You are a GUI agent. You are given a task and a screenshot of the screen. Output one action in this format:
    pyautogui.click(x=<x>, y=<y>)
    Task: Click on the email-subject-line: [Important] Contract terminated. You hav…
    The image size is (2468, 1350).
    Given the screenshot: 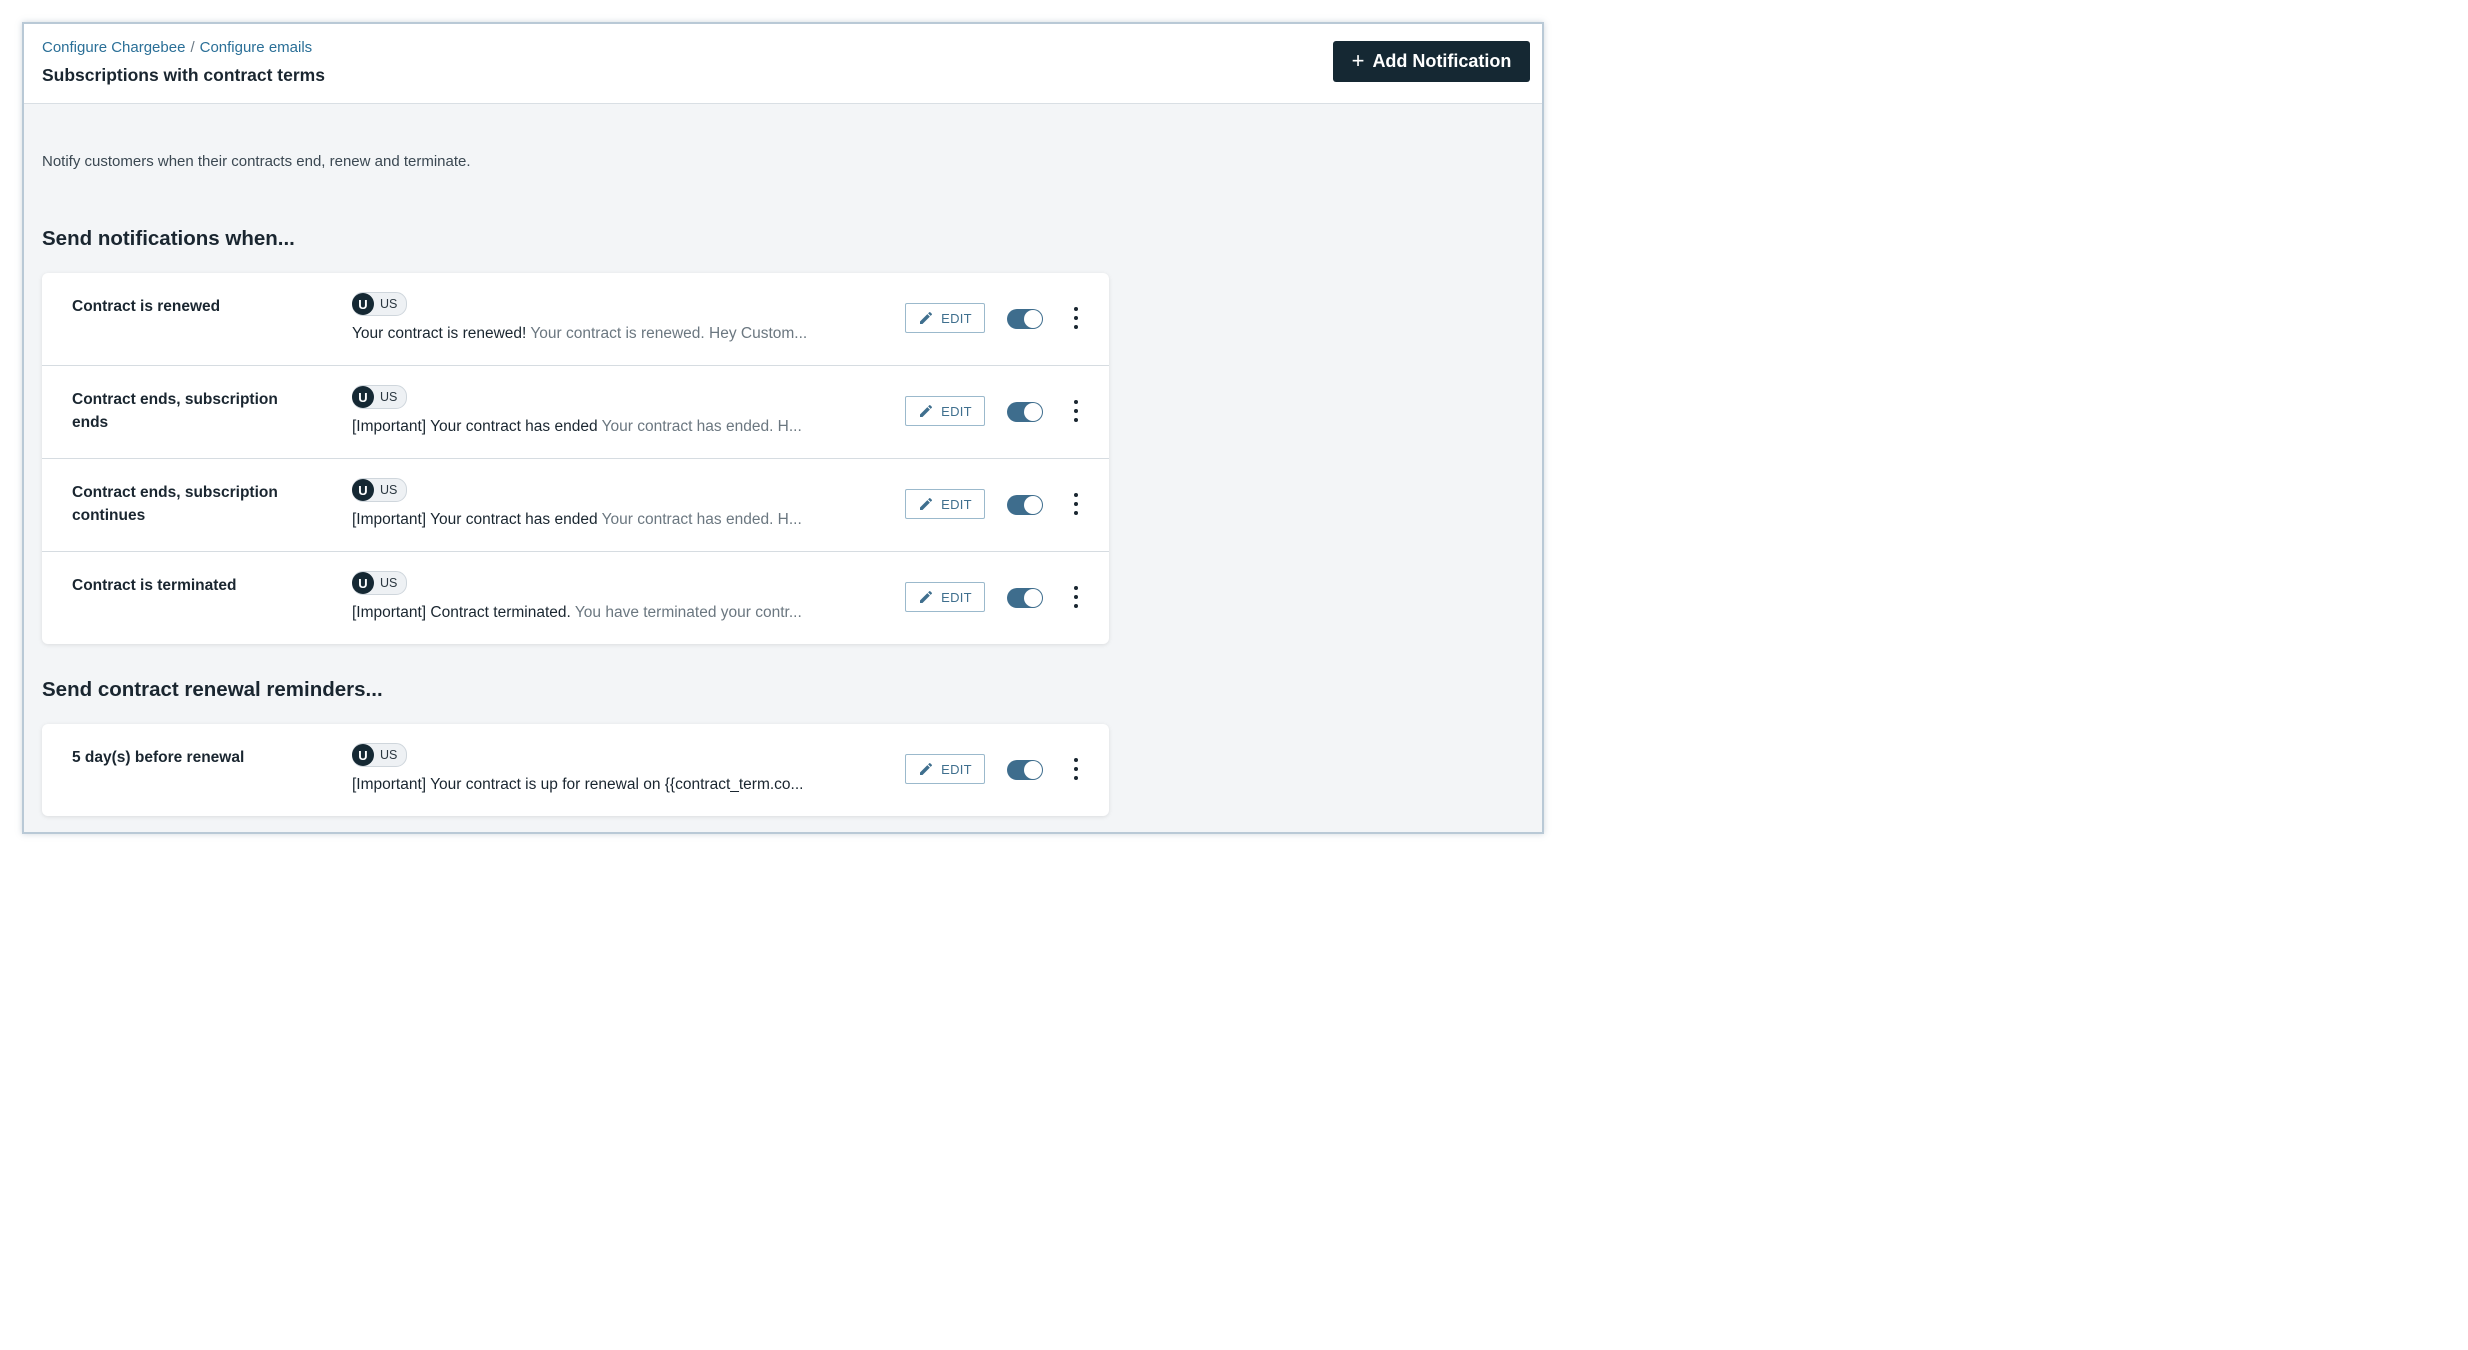 What is the action you would take?
    pyautogui.click(x=577, y=613)
    